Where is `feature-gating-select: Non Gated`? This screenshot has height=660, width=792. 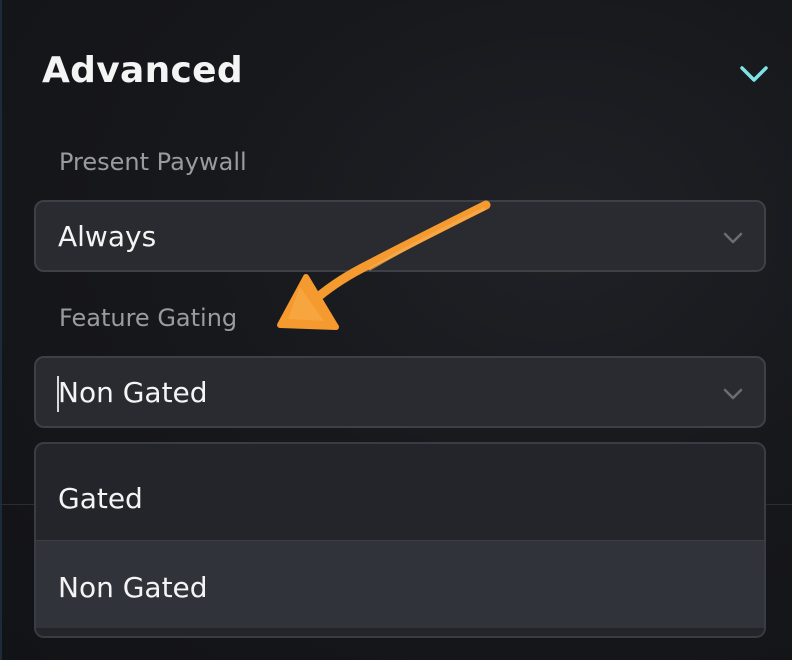 feature-gating-select: Non Gated is located at coordinates (400, 392).